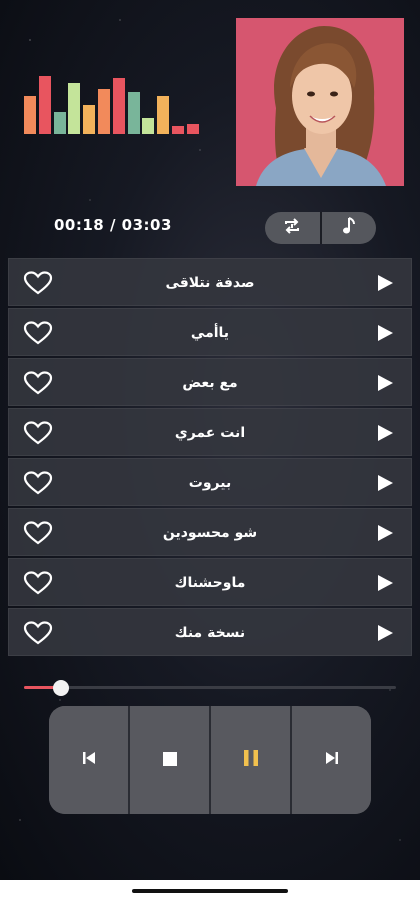 This screenshot has height=900, width=420. I want to click on track-title: انت عمري, so click(210, 433).